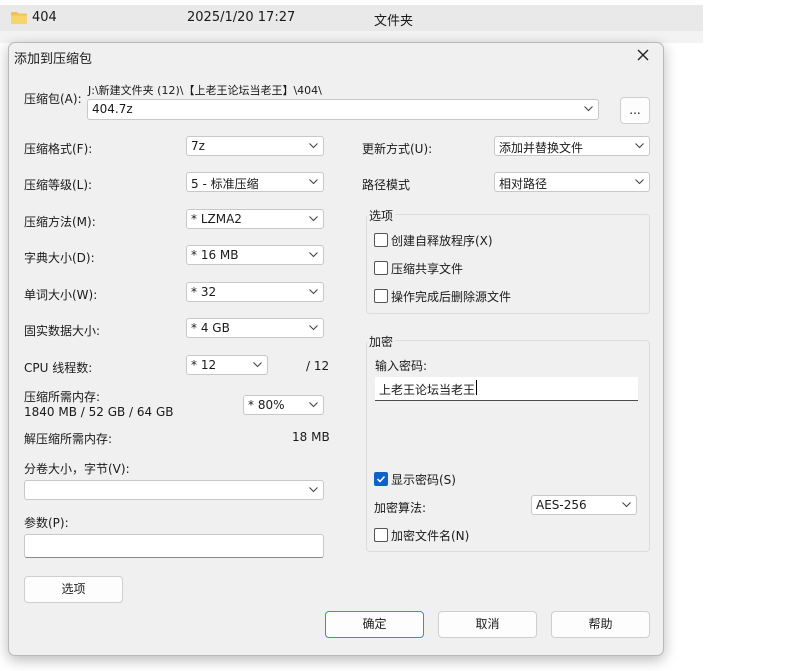 This screenshot has width=800, height=671. I want to click on encryption-method-label: 加密算法:, so click(400, 508).